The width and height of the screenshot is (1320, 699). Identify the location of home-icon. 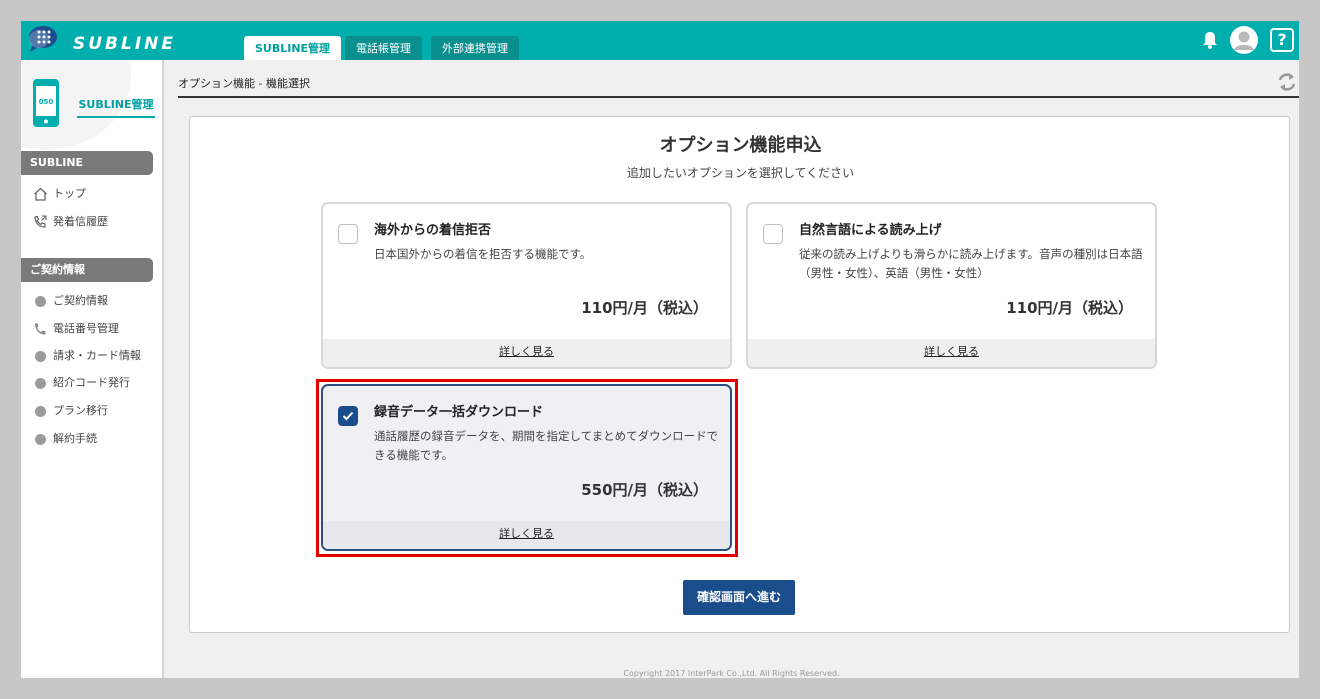
(40, 194).